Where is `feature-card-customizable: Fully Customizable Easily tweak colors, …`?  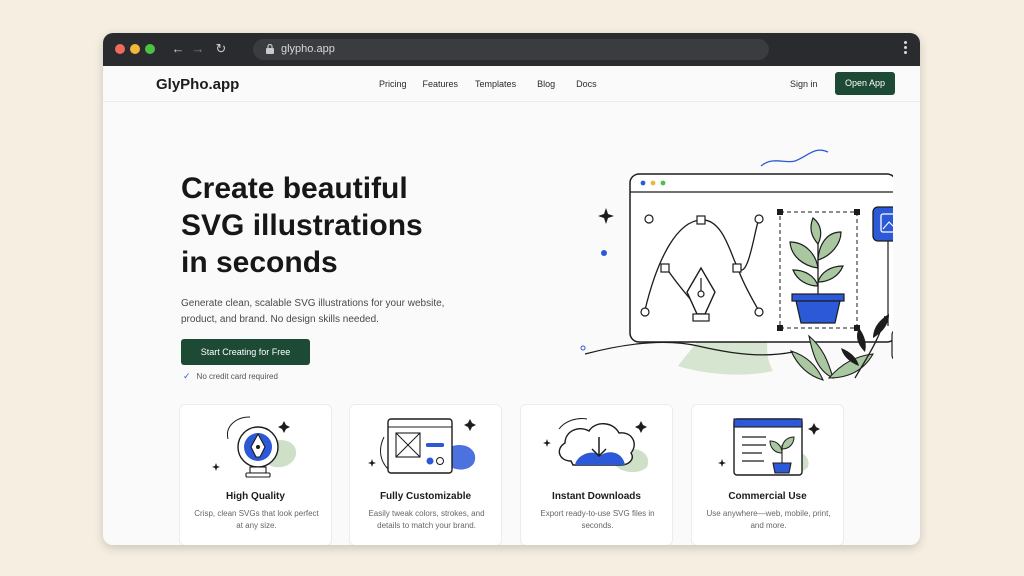 feature-card-customizable: Fully Customizable Easily tweak colors, … is located at coordinates (425, 474).